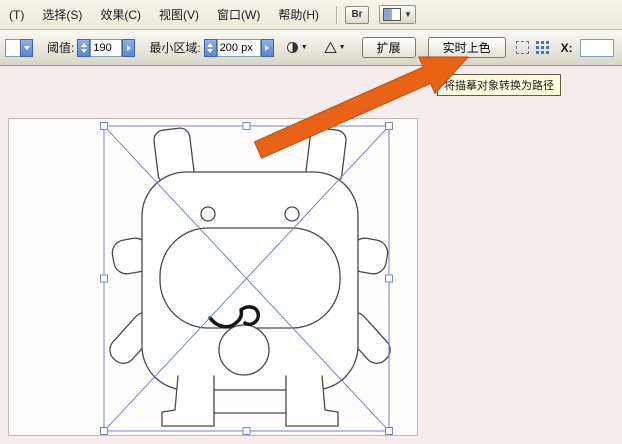 This screenshot has width=622, height=444. What do you see at coordinates (210, 47) in the screenshot?
I see `min-area-spinner` at bounding box center [210, 47].